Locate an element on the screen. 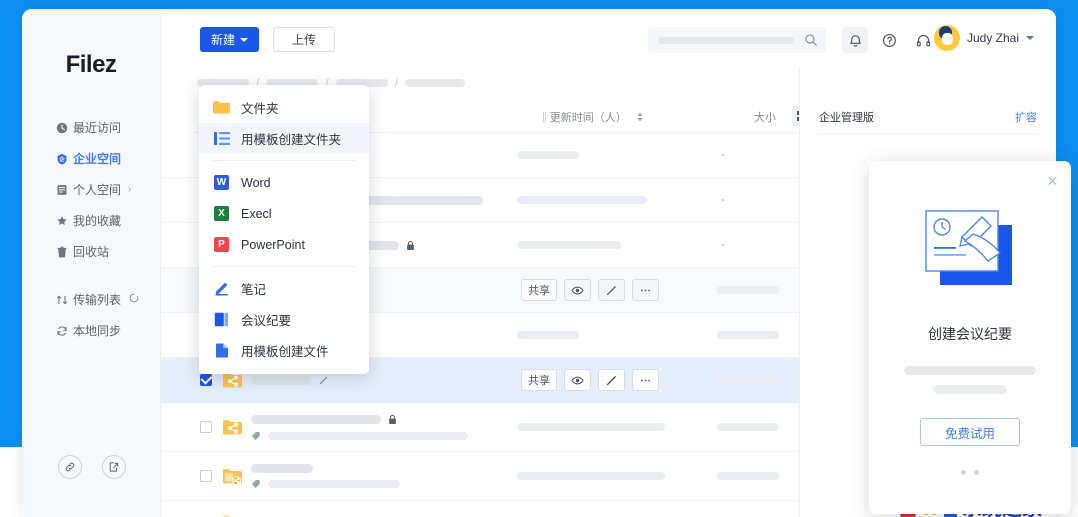 This screenshot has height=517, width=1078. column-header-time-label: 更新时间（人） is located at coordinates (588, 118).